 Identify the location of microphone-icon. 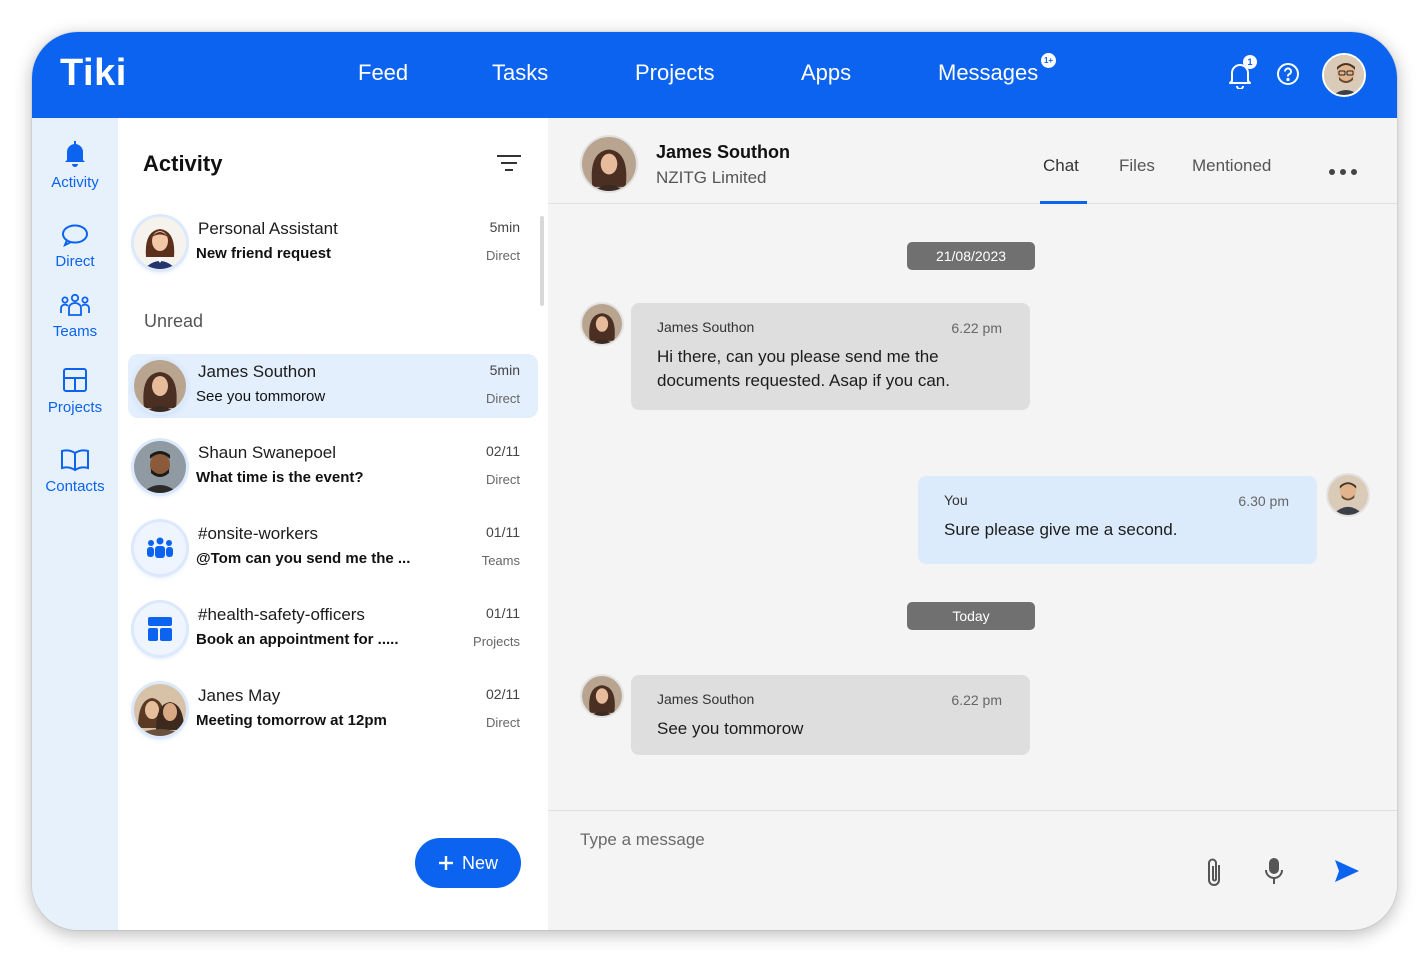
(1274, 873).